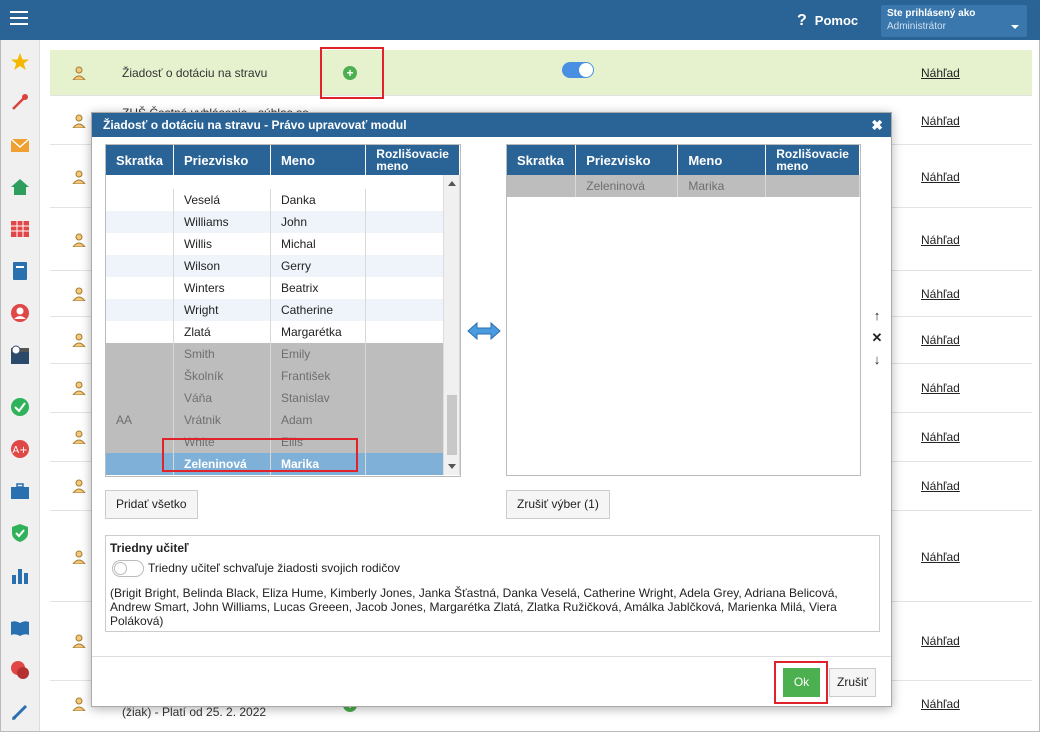 The height and width of the screenshot is (732, 1040). Describe the element at coordinates (151, 504) in the screenshot. I see `add-all-button: Pridať všetko` at that location.